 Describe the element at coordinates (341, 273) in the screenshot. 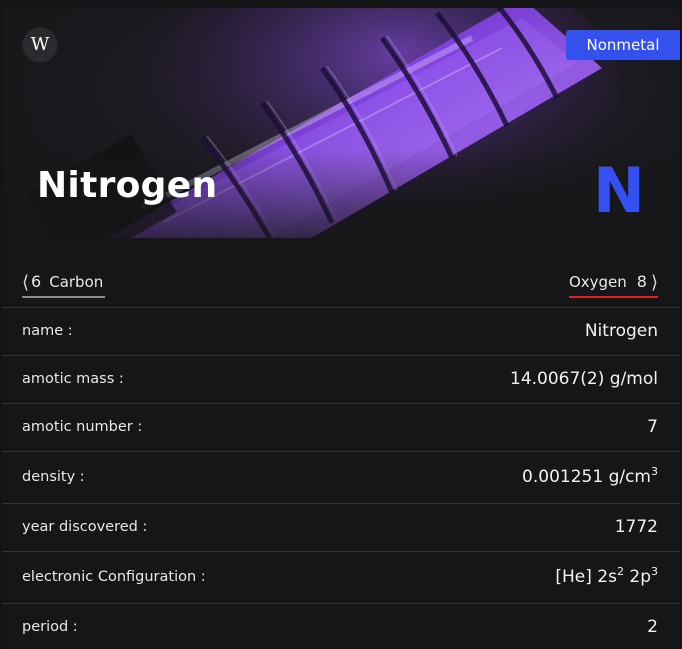

I see `element-navigation: ⟨ 6 Carbon Oxygen 8 ⟩` at that location.